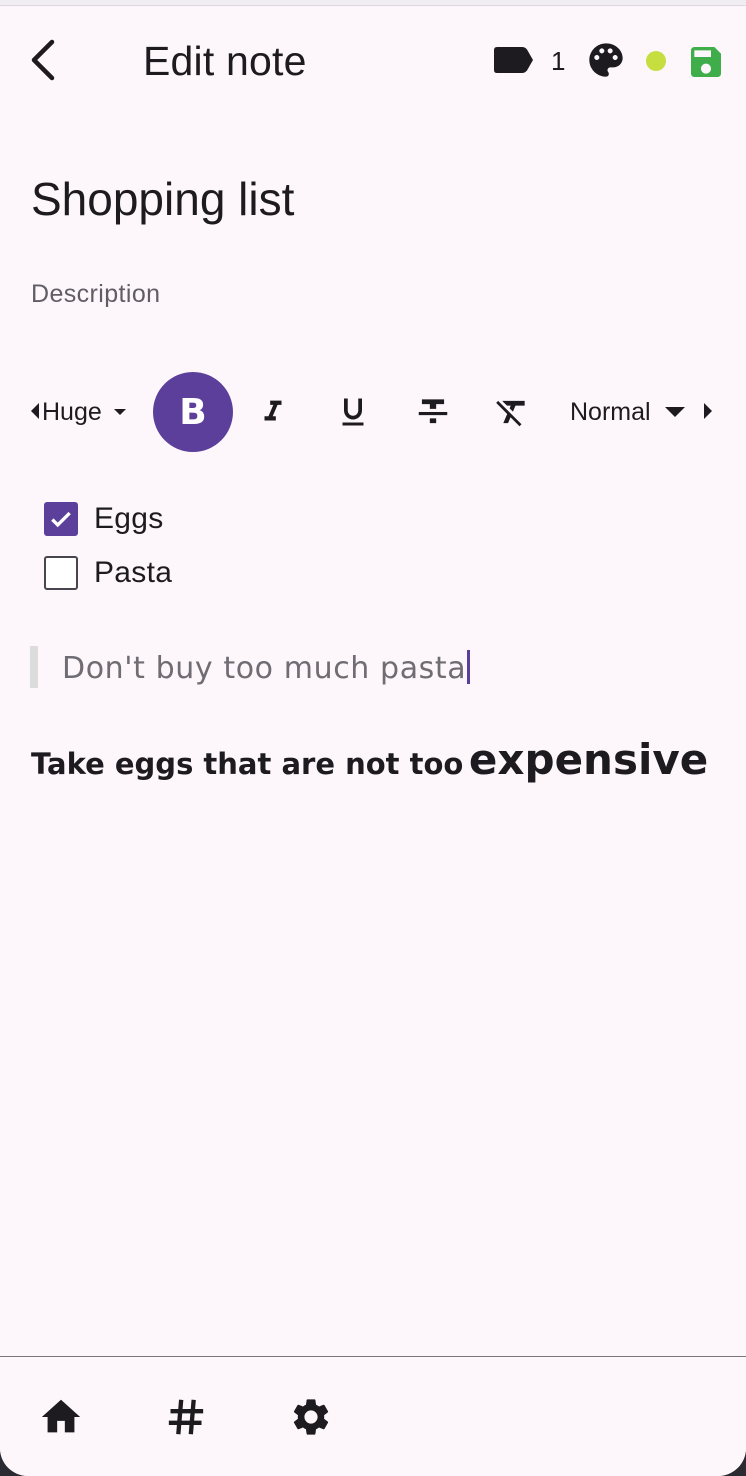 The image size is (746, 1476). I want to click on checklist-label: Eggs, so click(129, 518).